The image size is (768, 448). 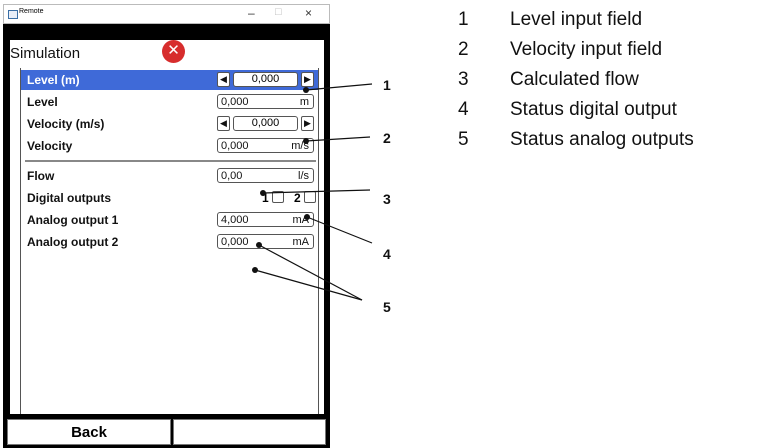 I want to click on legend-number: 3, so click(x=463, y=79).